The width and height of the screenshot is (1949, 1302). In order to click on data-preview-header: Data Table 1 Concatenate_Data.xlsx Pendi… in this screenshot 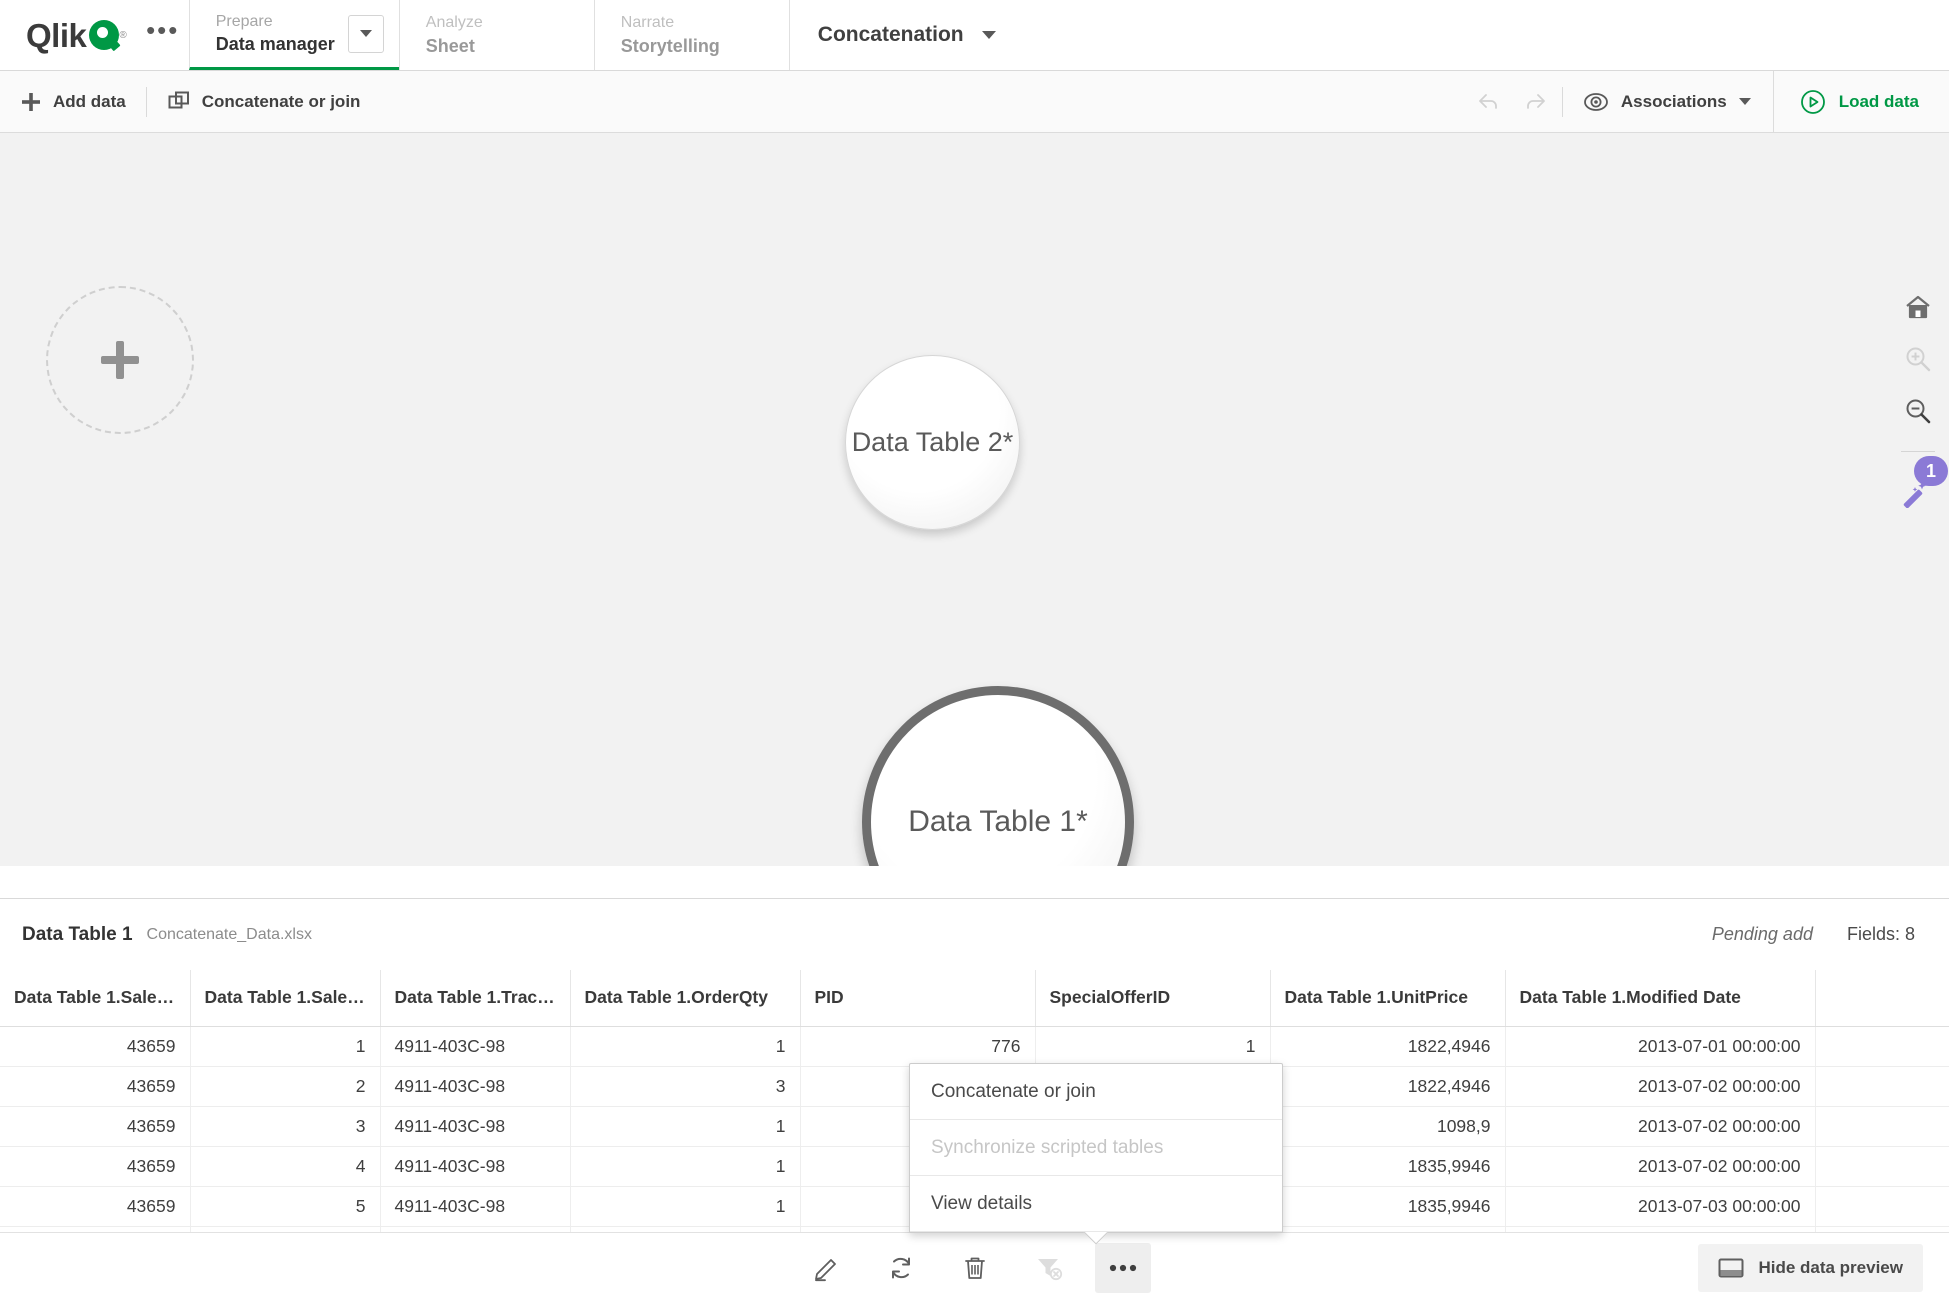, I will do `click(974, 934)`.